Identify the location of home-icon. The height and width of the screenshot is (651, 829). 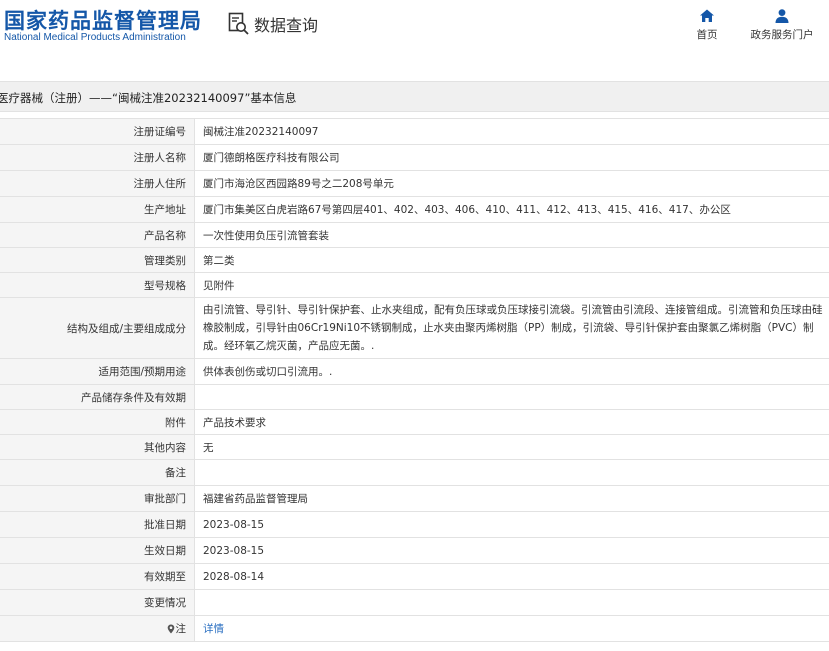
(707, 15).